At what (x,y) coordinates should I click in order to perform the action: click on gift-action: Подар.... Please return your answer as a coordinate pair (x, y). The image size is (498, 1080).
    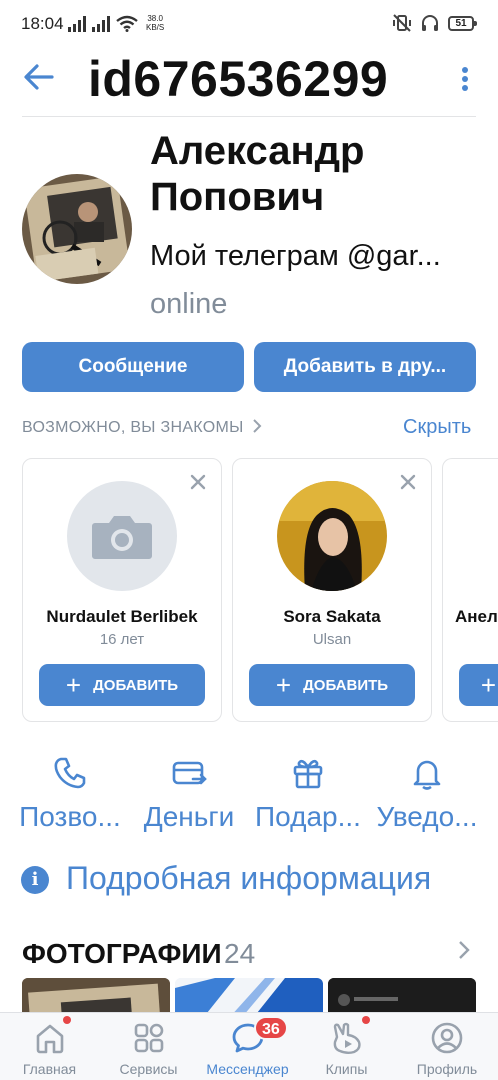
    Looking at the image, I should click on (308, 795).